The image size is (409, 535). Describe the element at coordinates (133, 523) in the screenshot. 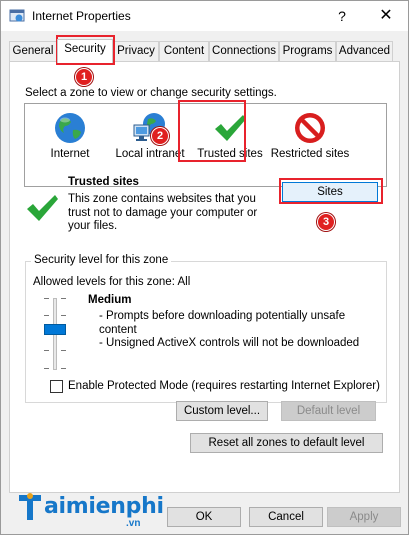

I see `watermark-domain: .vn` at that location.